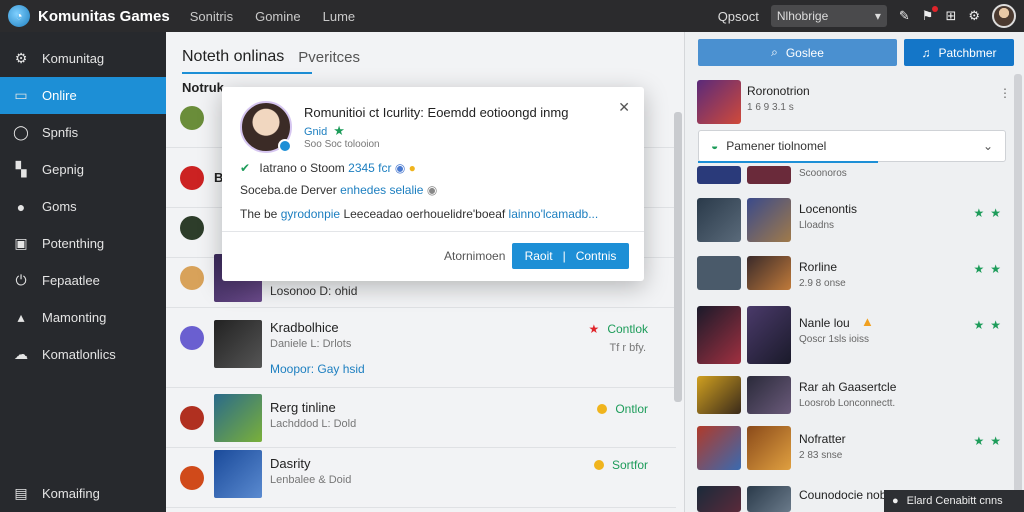 The width and height of the screenshot is (1024, 512). Describe the element at coordinates (432, 190) in the screenshot. I see `info-icon: ◉` at that location.